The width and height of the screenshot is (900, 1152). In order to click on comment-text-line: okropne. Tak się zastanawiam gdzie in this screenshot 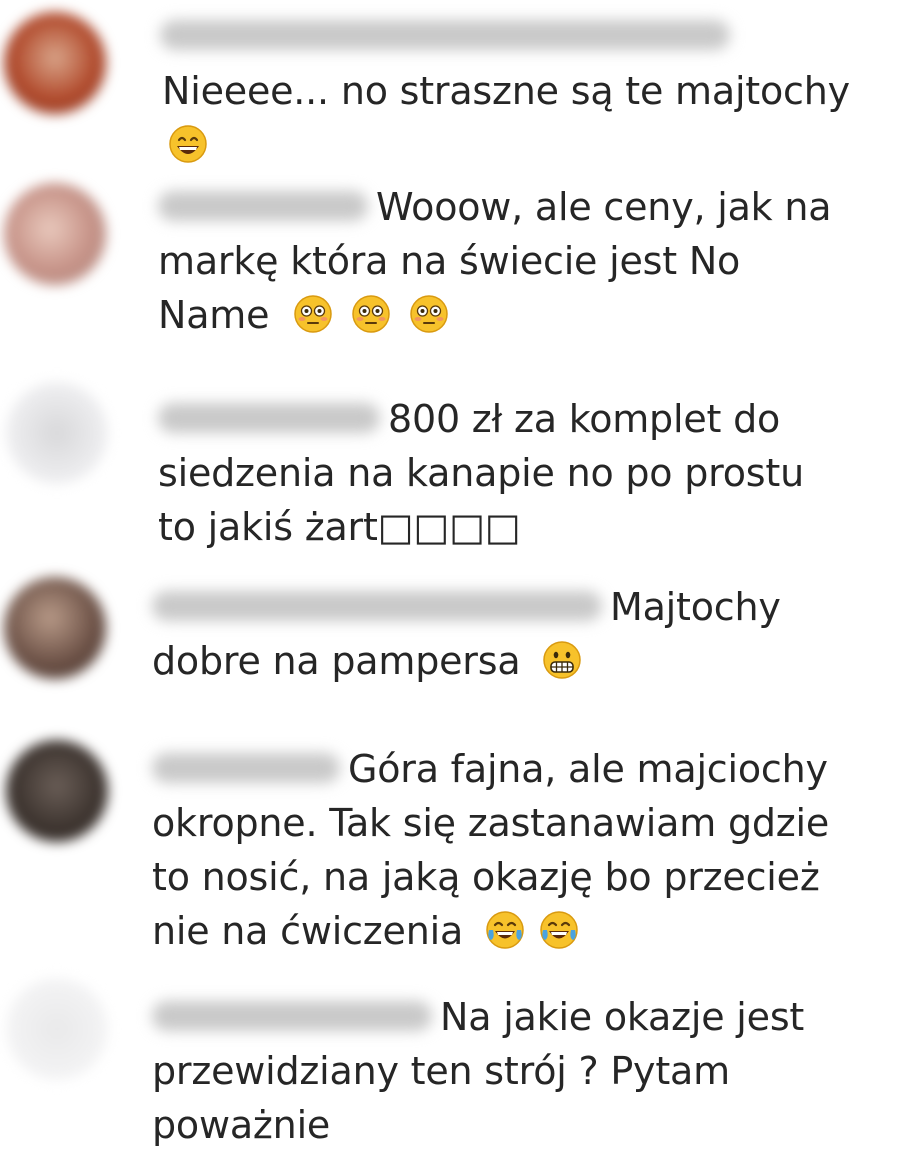, I will do `click(491, 823)`.